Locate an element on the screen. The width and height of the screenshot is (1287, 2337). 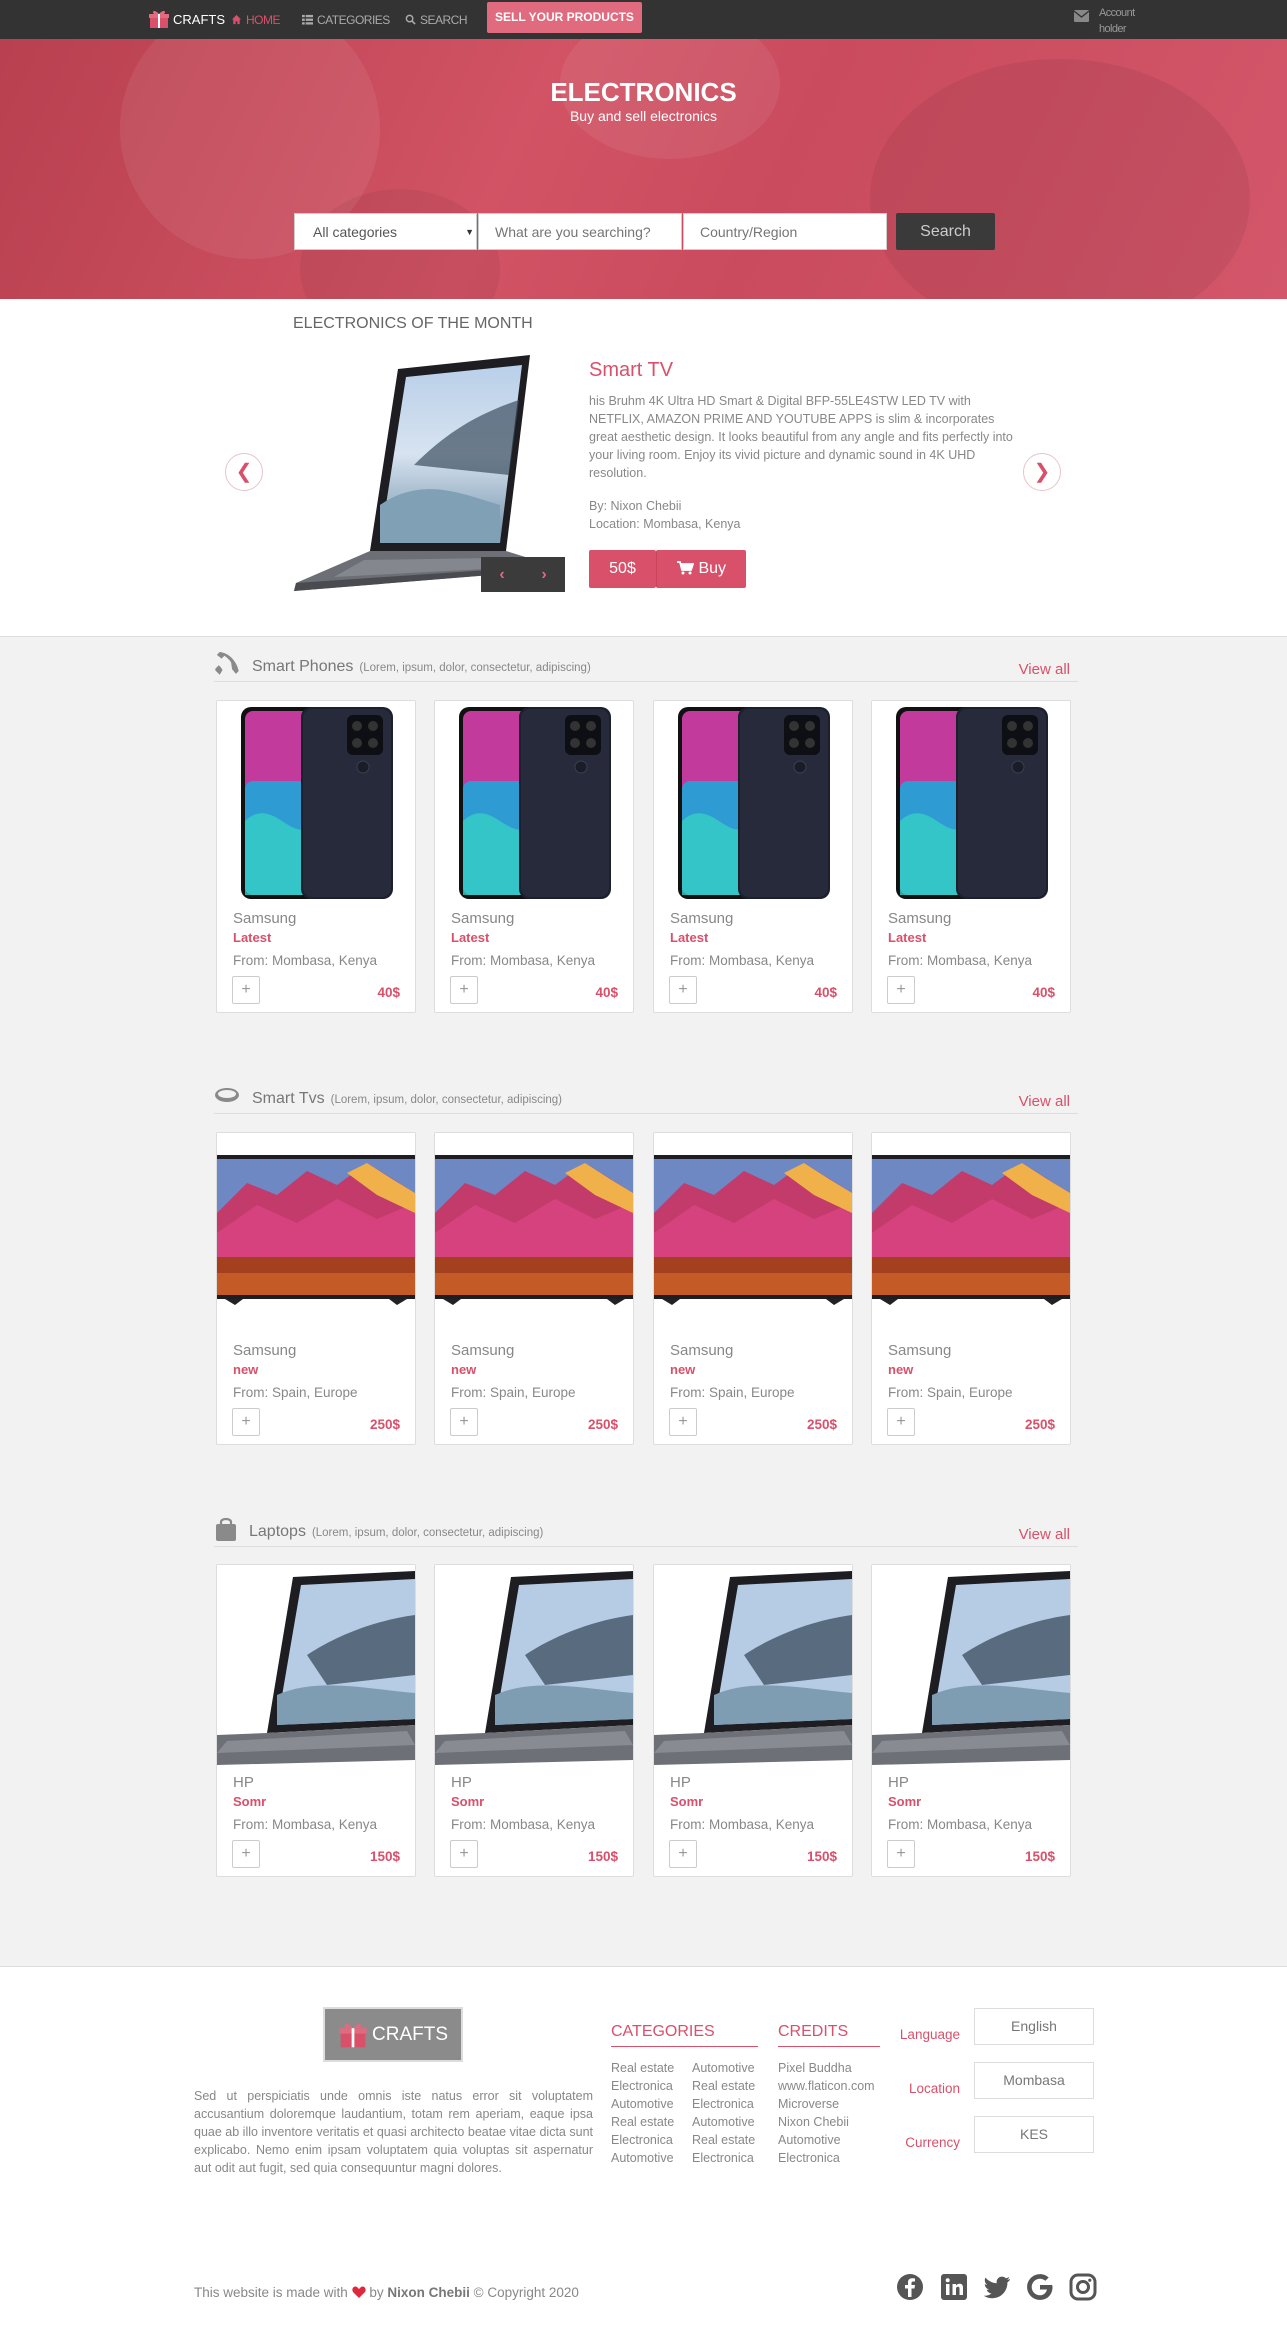
chevron-right-icon: › is located at coordinates (543, 575).